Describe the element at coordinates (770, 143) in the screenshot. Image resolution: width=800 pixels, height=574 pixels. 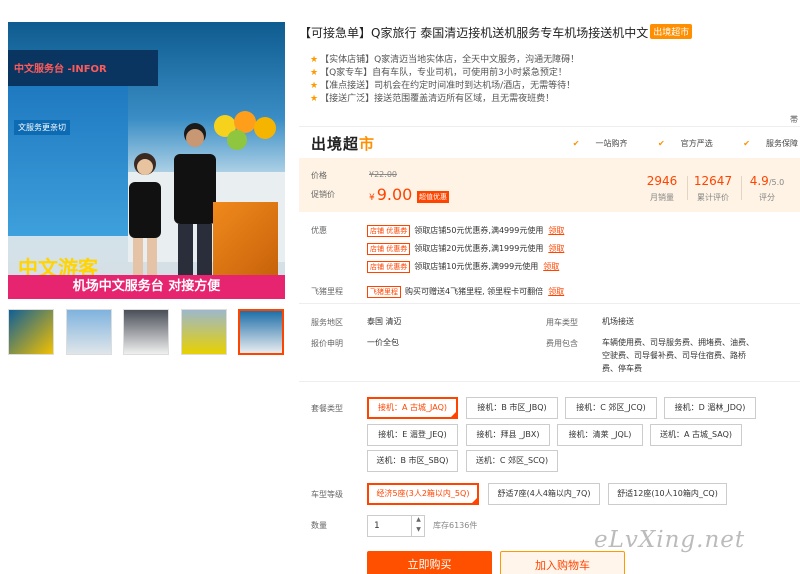
I see `service-tag: ✔ 服务保障` at that location.